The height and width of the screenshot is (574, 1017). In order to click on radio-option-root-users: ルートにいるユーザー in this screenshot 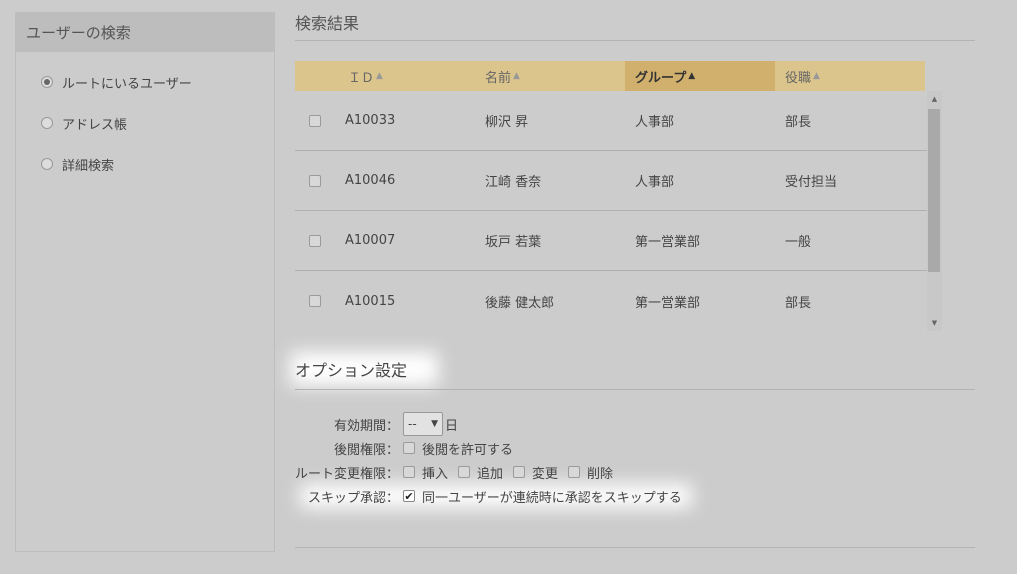, I will do `click(145, 82)`.